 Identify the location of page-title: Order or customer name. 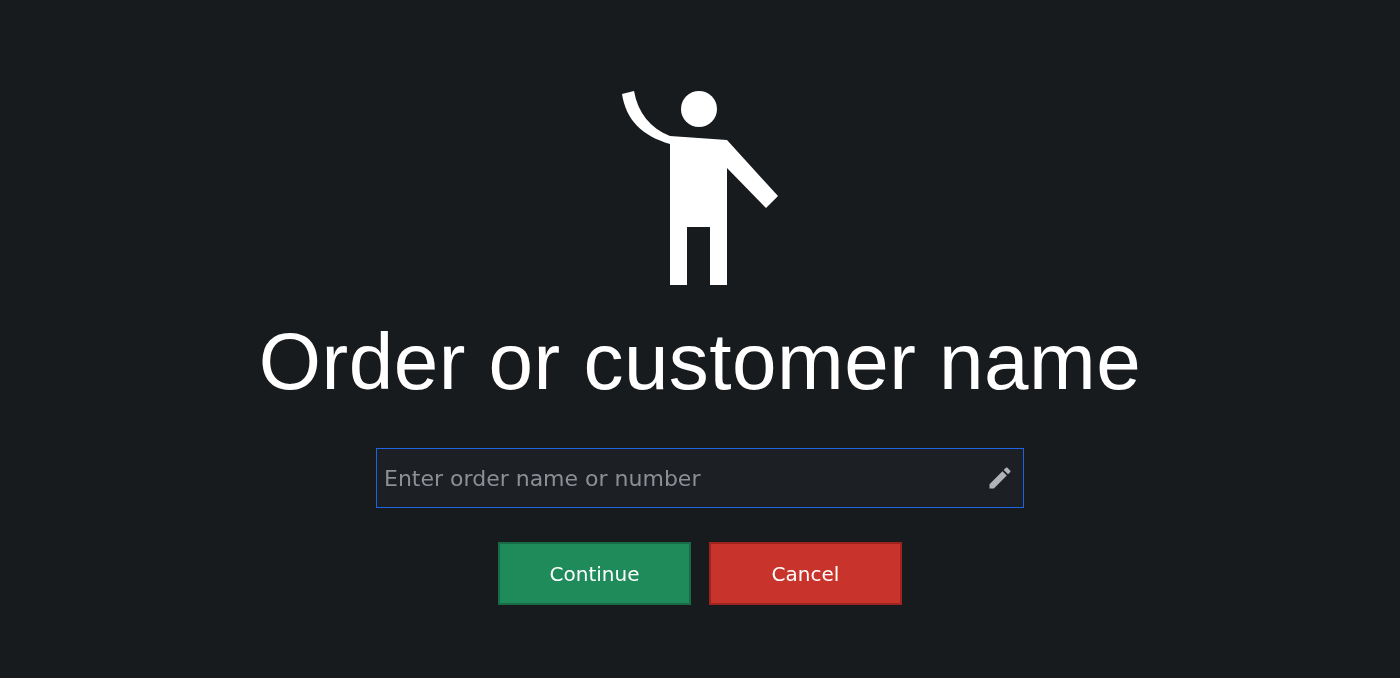
(700, 362).